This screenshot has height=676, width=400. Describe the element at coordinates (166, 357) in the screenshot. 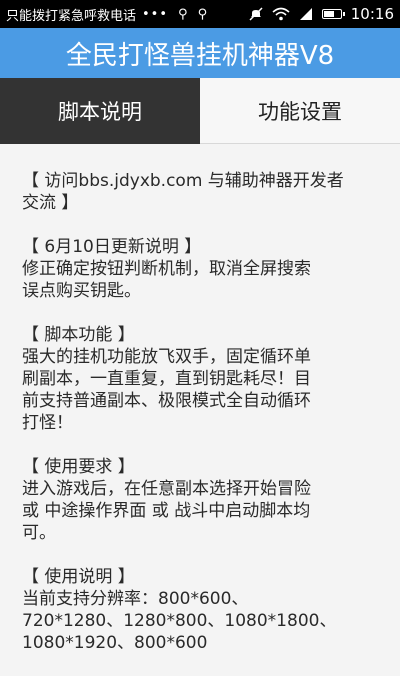

I see `description-line: 强大的挂机功能放飞双手，固定循环单` at that location.